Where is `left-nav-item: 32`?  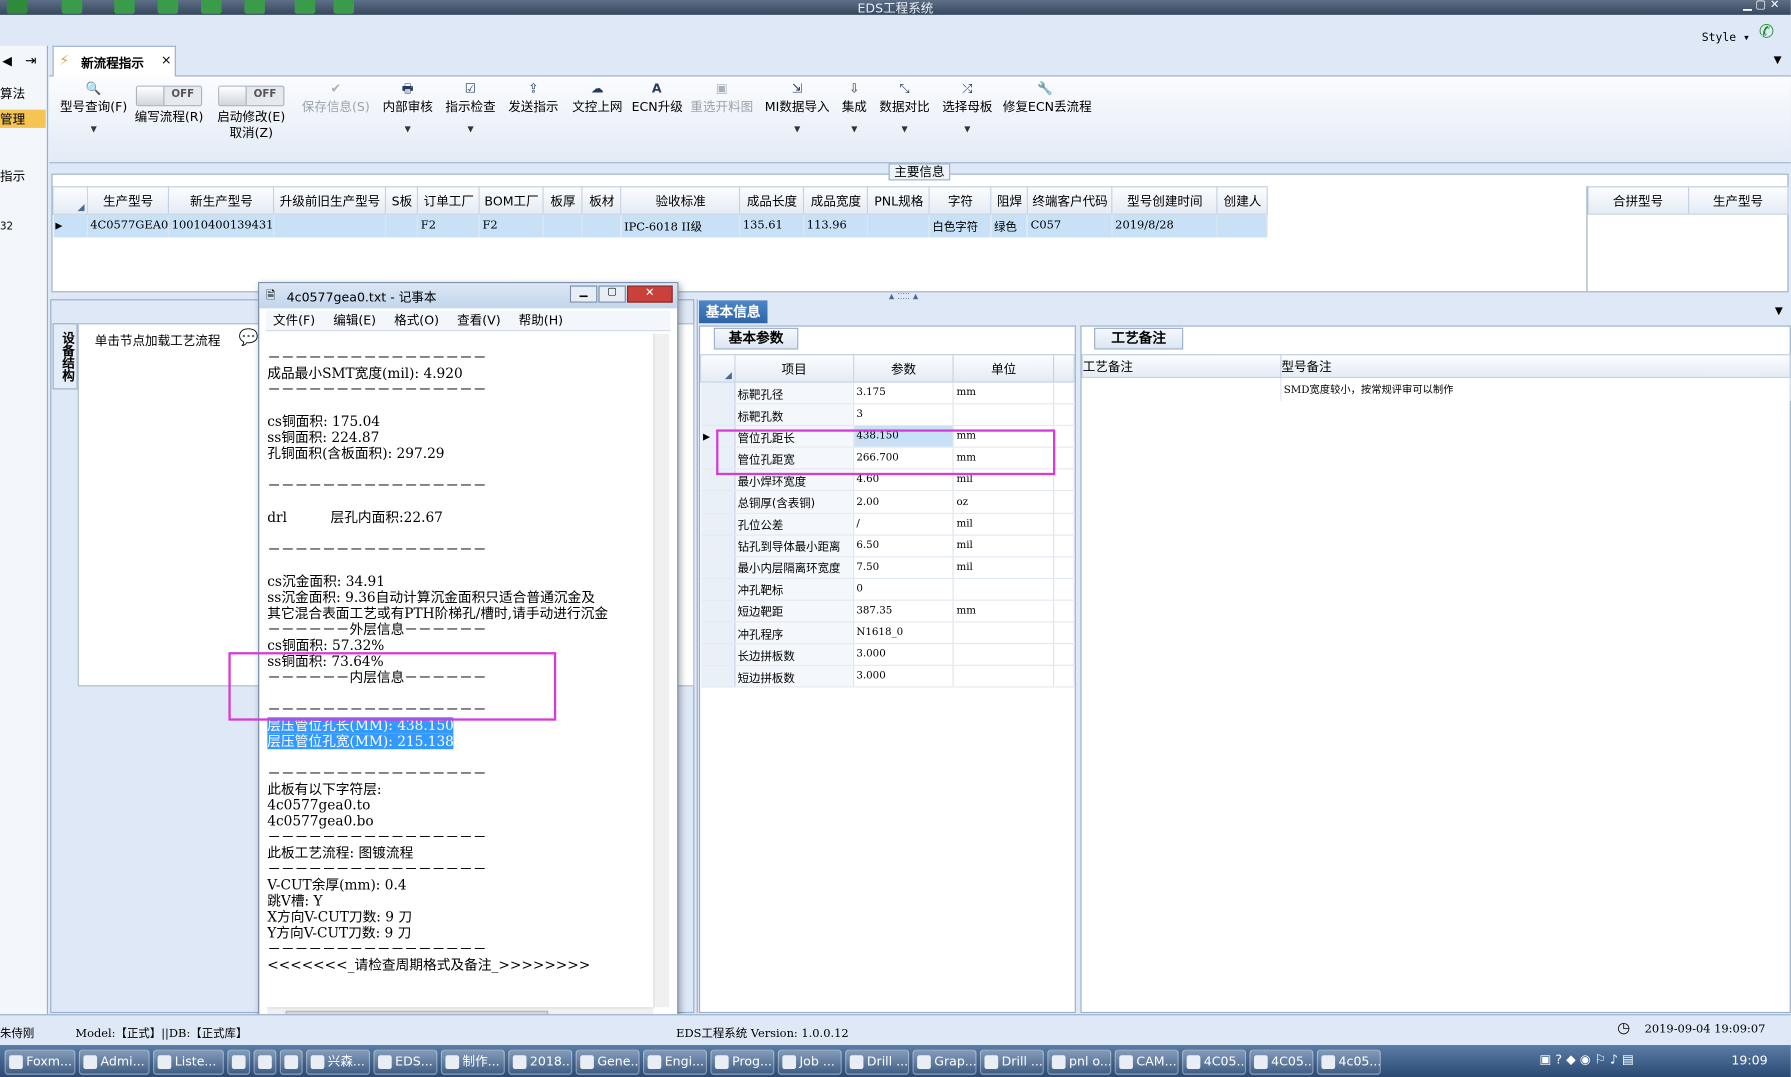 left-nav-item: 32 is located at coordinates (6, 227).